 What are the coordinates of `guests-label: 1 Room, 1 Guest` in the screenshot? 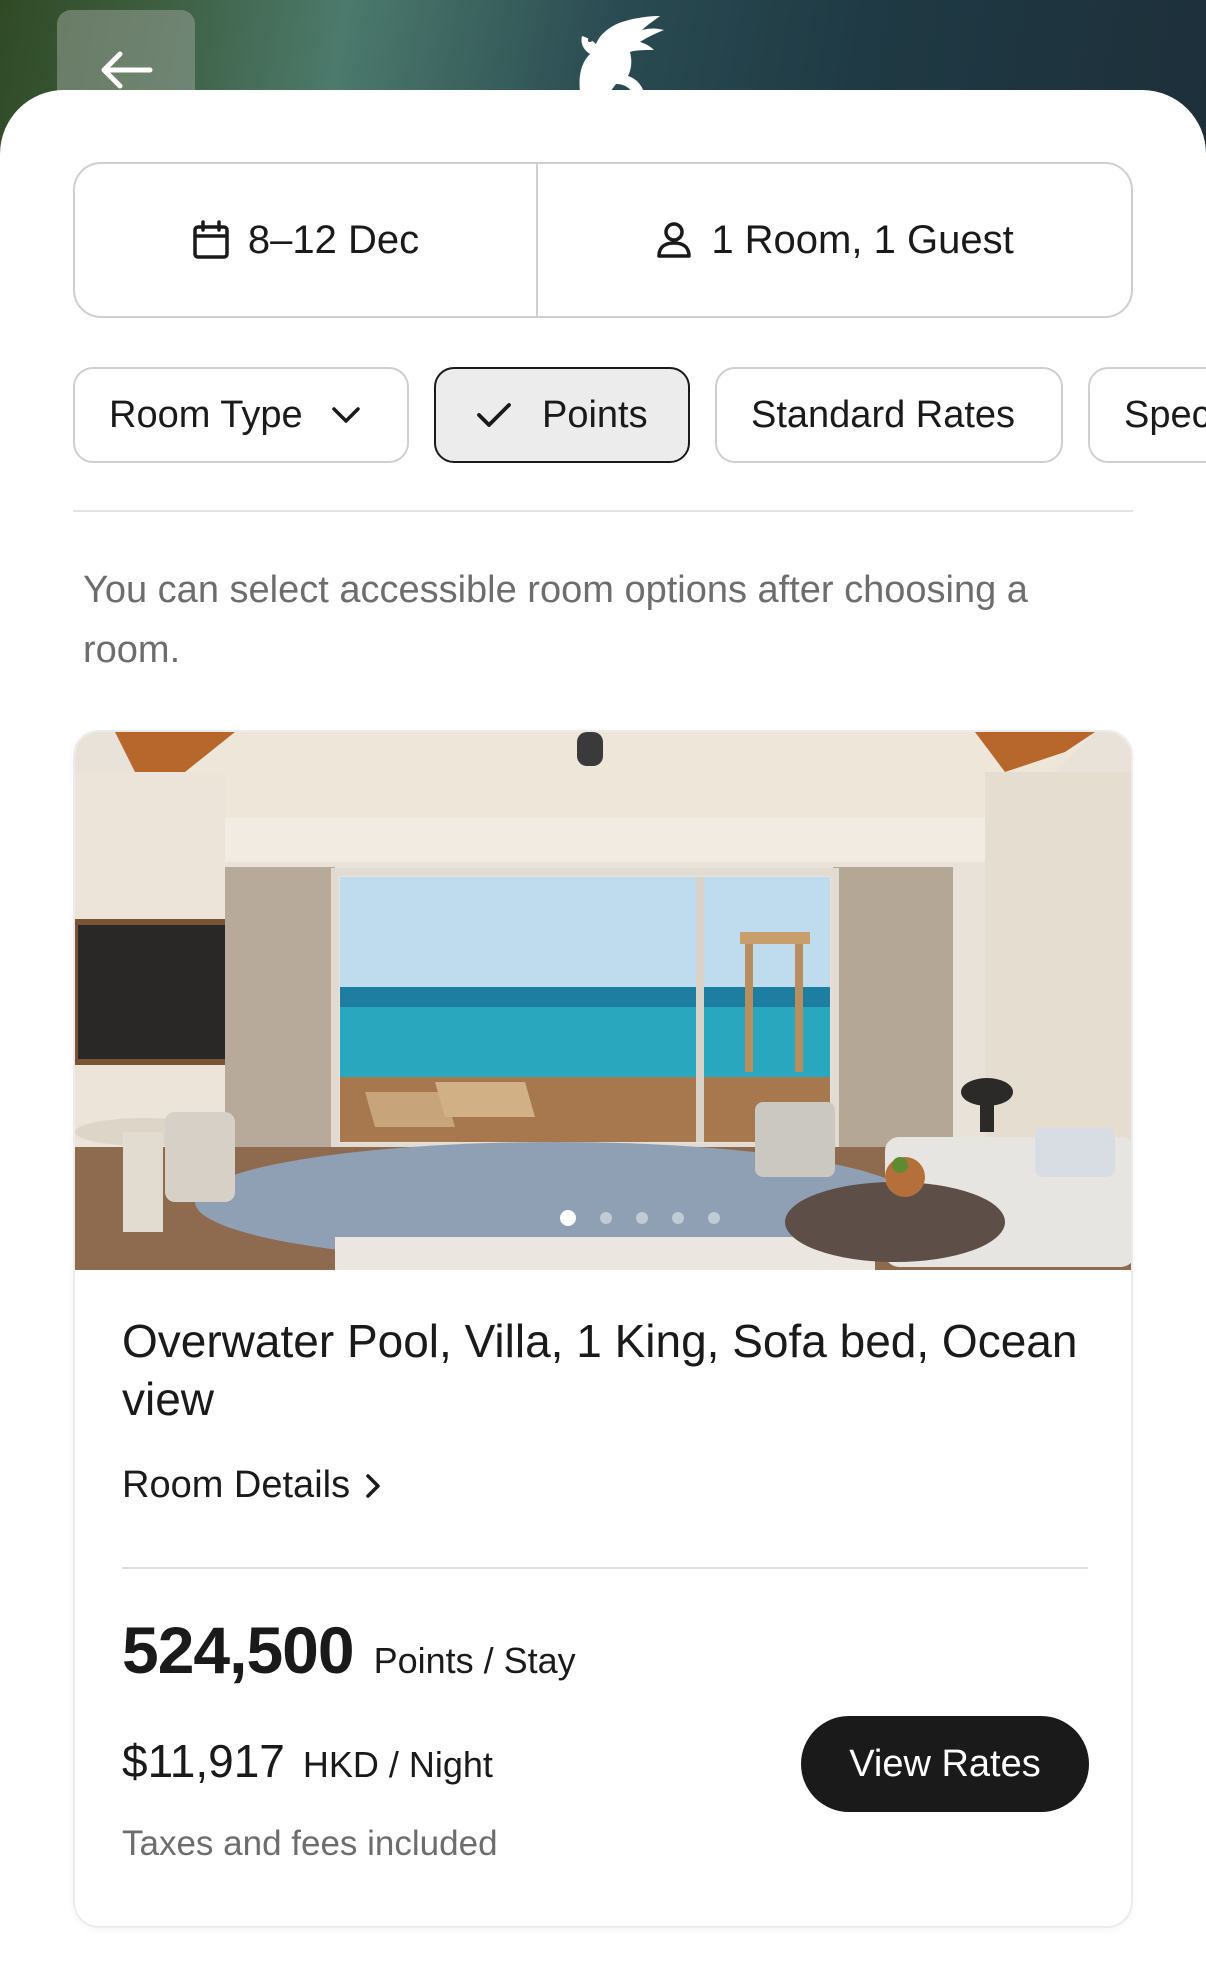 It's located at (862, 239).